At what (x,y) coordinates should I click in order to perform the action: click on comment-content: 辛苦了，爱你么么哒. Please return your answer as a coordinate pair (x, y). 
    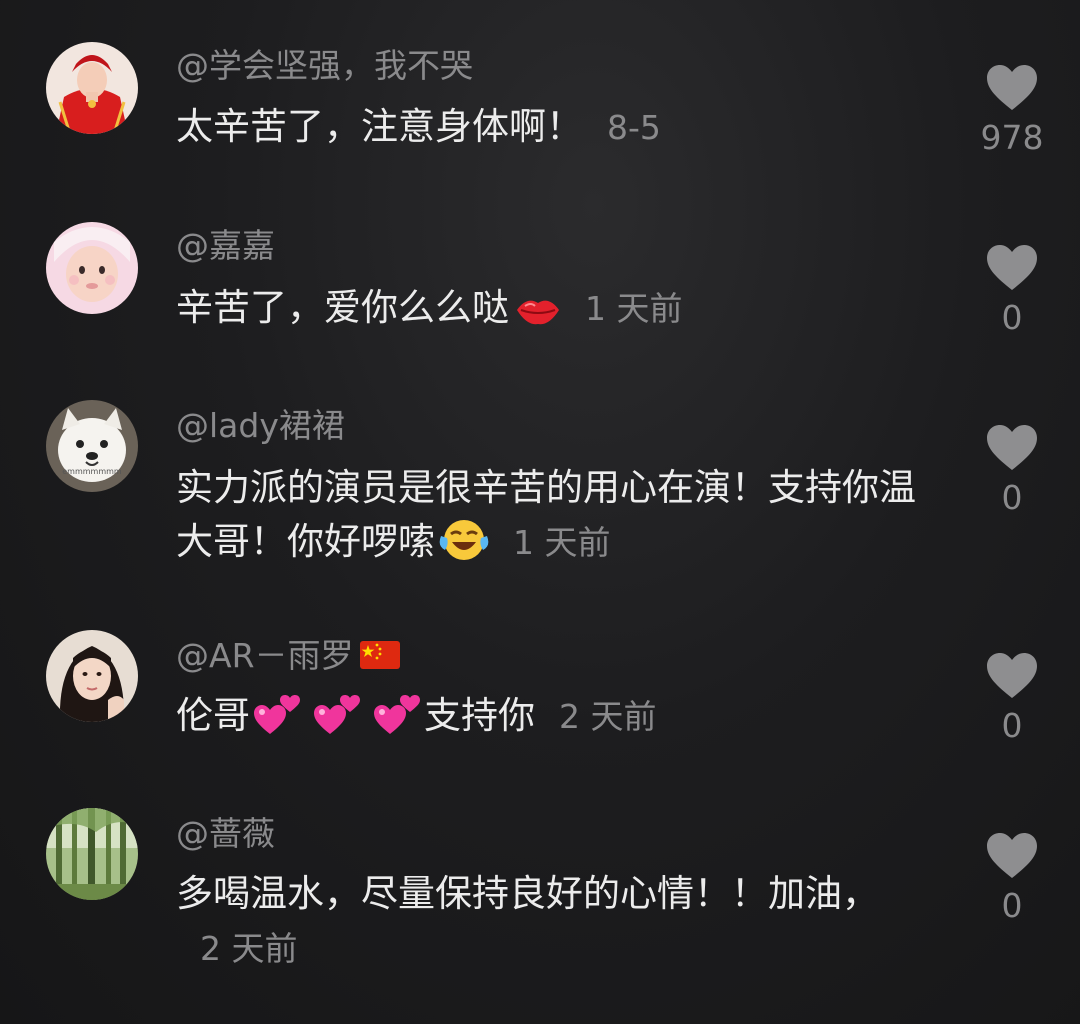
    Looking at the image, I should click on (342, 307).